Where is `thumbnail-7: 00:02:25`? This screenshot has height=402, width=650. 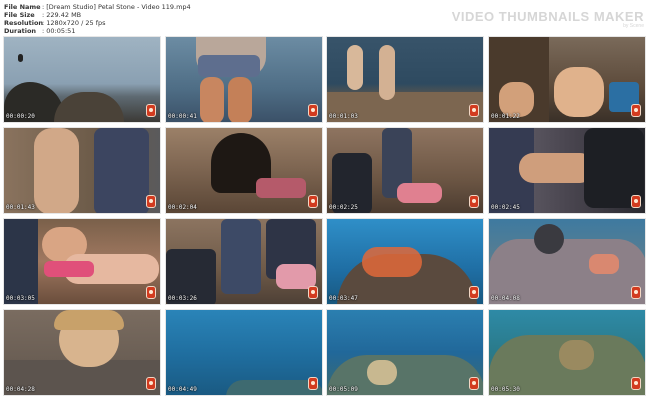 thumbnail-7: 00:02:25 is located at coordinates (405, 170).